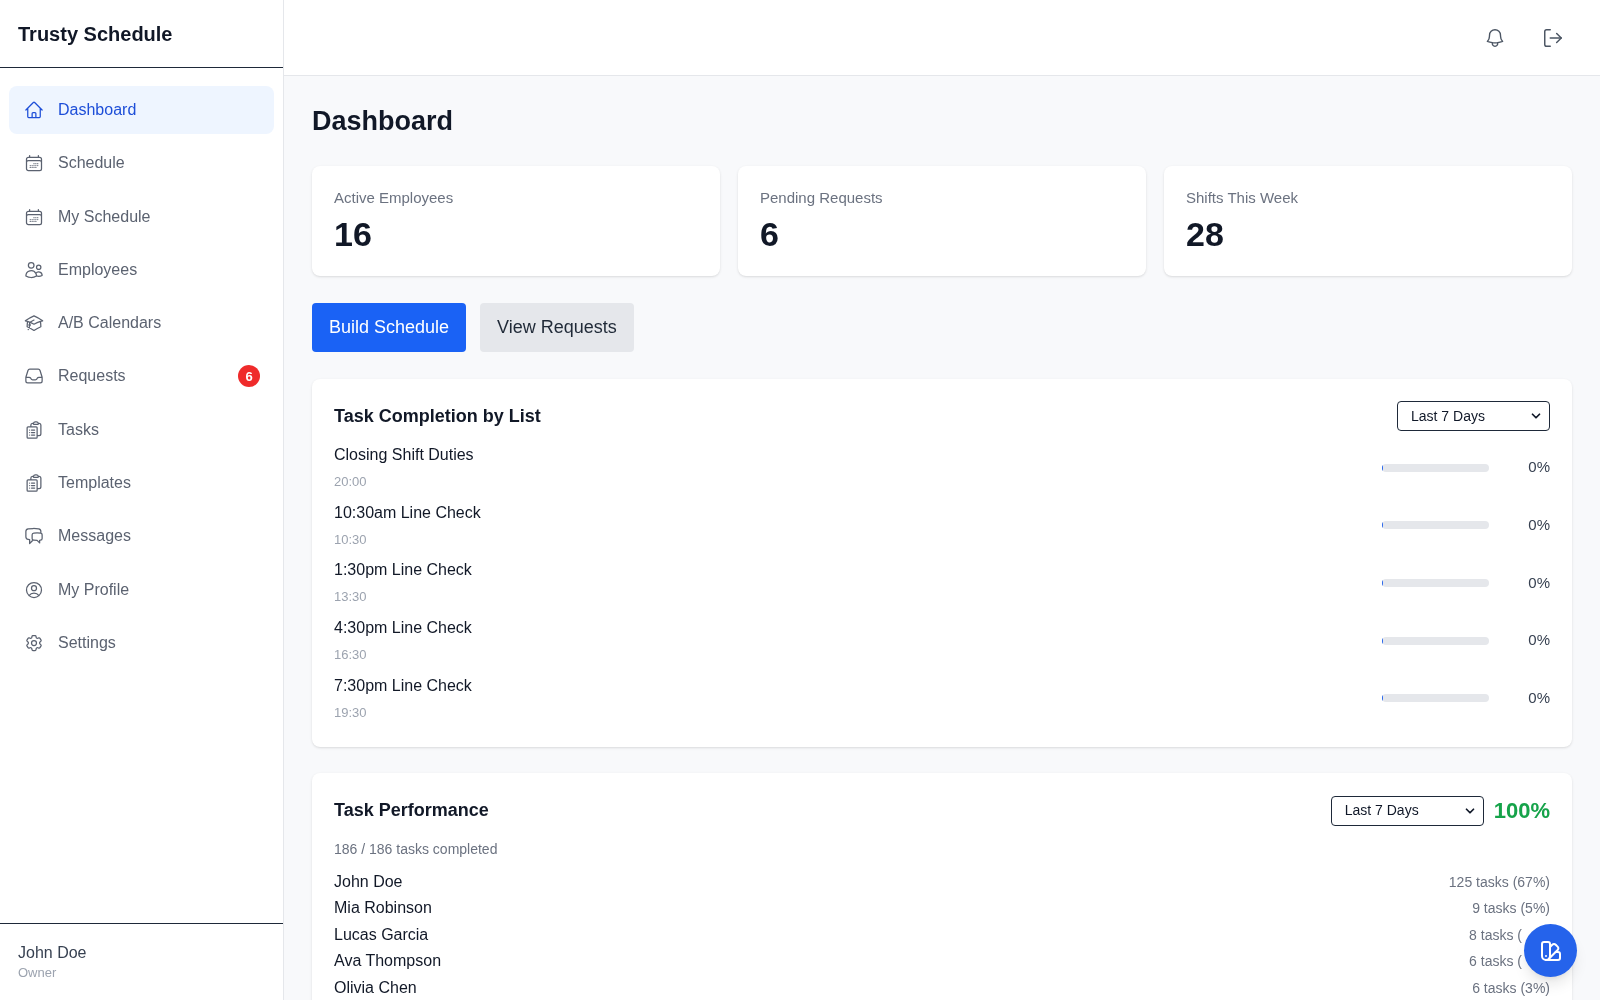  I want to click on employee-task-count: 6 tasks (3%), so click(1511, 988).